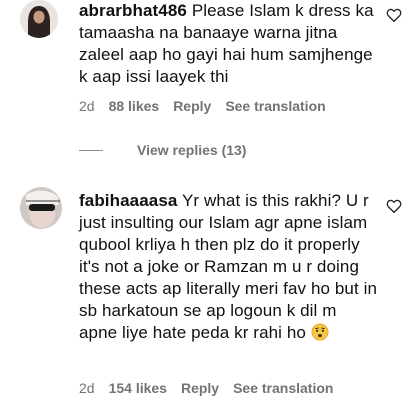 This screenshot has width=414, height=401. I want to click on worried-face-emoji-icon, so click(320, 332).